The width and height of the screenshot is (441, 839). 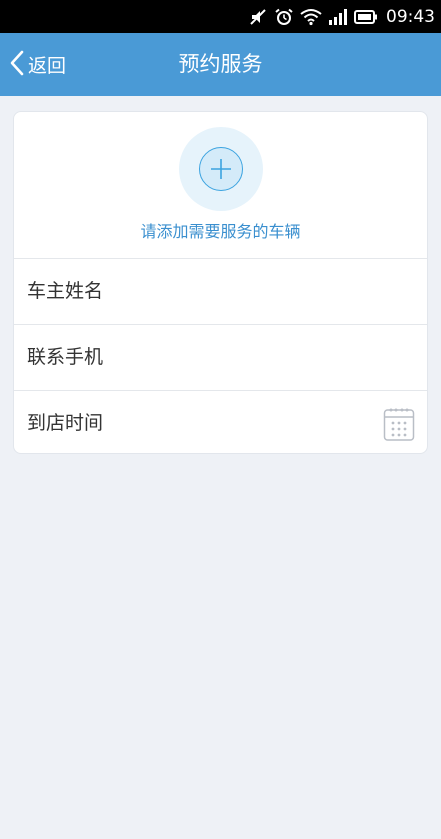 What do you see at coordinates (338, 17) in the screenshot?
I see `signal-icon` at bounding box center [338, 17].